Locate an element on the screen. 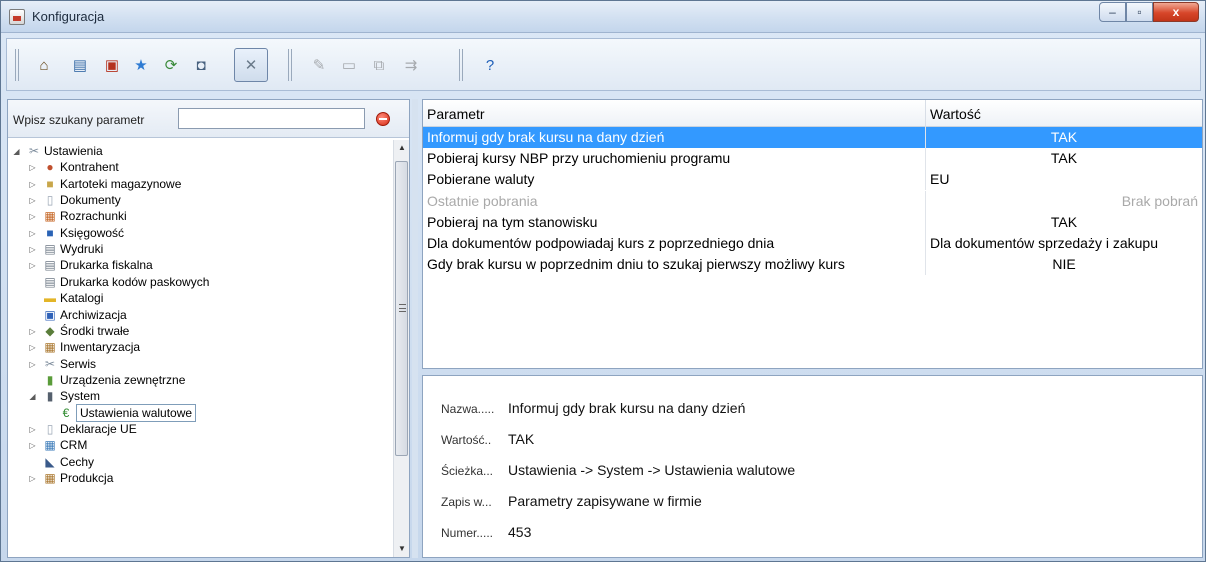 The image size is (1206, 562). tree-item: € Ustawienia walutowe is located at coordinates (198, 412).